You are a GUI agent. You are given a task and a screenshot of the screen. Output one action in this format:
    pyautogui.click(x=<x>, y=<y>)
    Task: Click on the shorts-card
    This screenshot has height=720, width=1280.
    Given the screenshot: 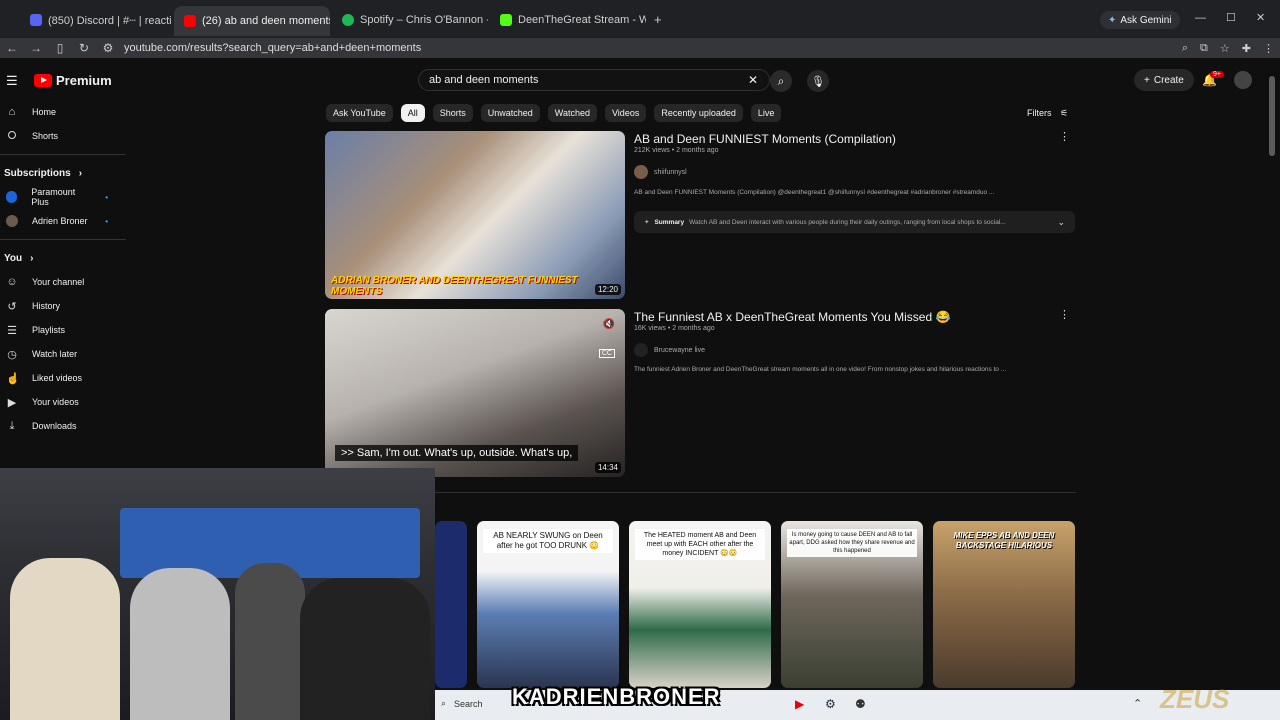 What is the action you would take?
    pyautogui.click(x=451, y=604)
    